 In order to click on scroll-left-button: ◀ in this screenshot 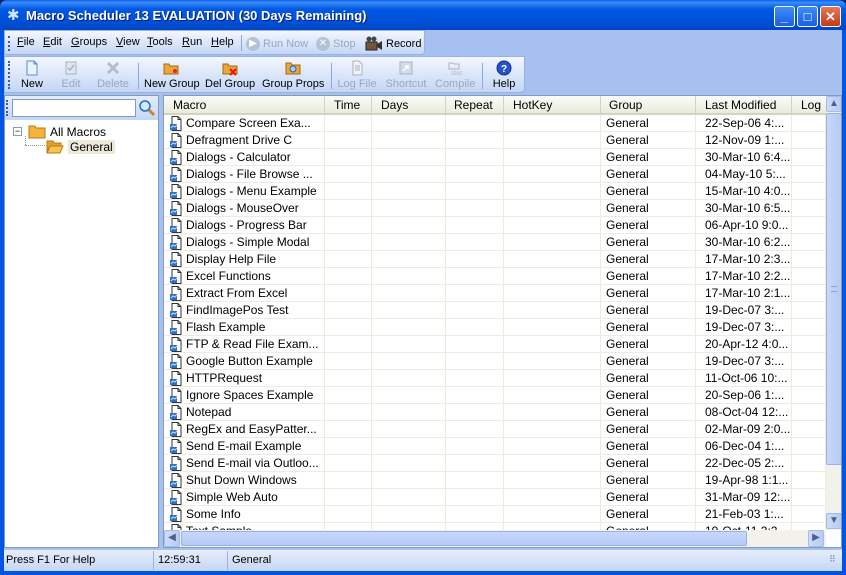, I will do `click(172, 538)`.